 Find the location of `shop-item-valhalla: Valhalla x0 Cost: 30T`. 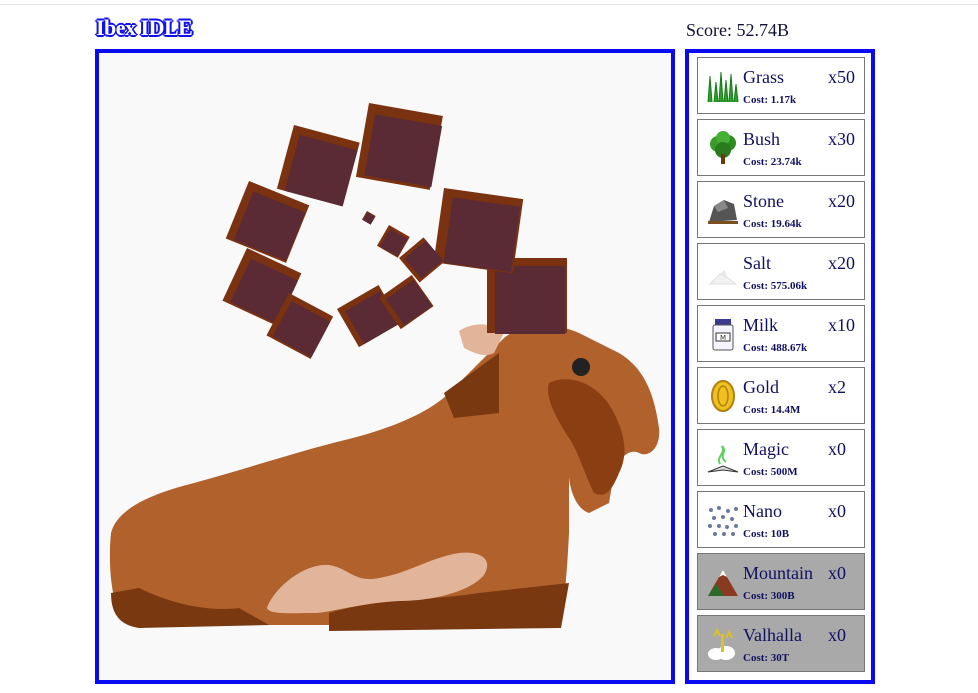

shop-item-valhalla: Valhalla x0 Cost: 30T is located at coordinates (781, 643).